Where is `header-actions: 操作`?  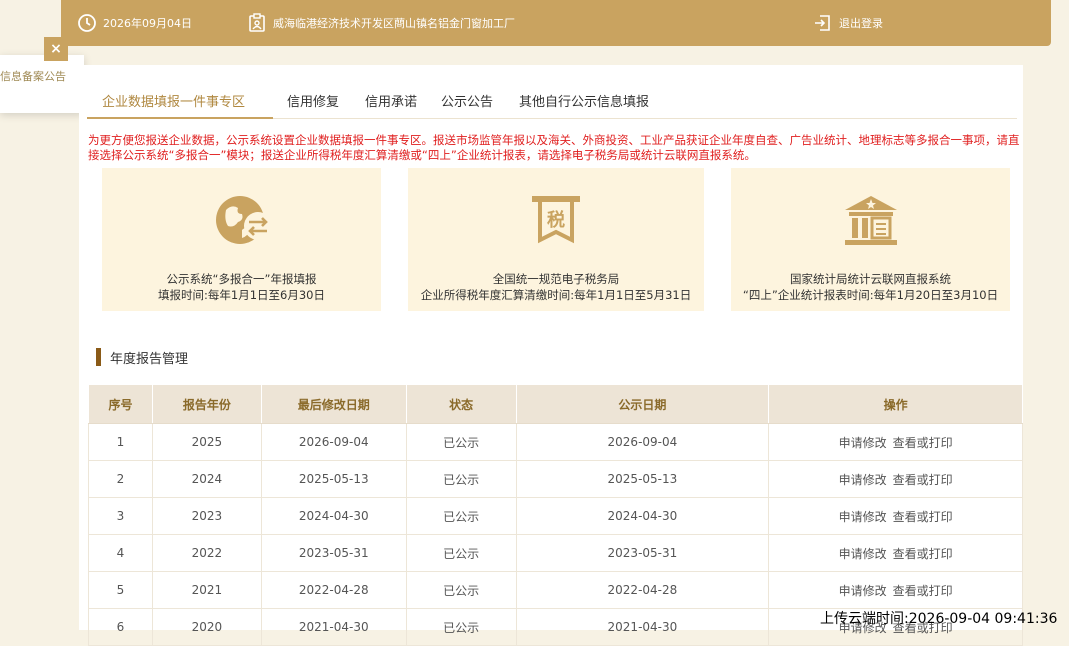 header-actions: 操作 is located at coordinates (895, 404).